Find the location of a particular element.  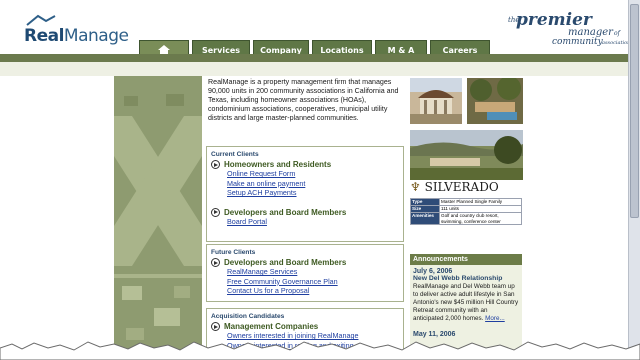

future-clients-title: Future Clients is located at coordinates (233, 252).